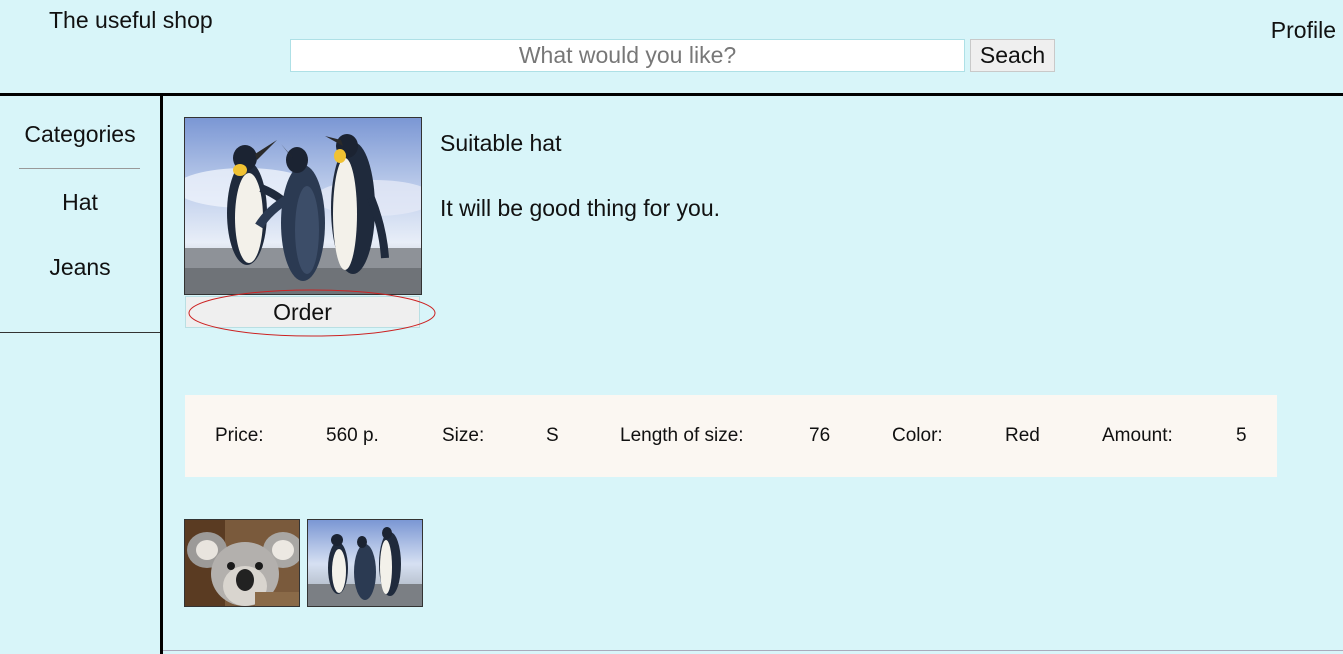 This screenshot has height=654, width=1343. I want to click on spec-color-value: Red, so click(1022, 435).